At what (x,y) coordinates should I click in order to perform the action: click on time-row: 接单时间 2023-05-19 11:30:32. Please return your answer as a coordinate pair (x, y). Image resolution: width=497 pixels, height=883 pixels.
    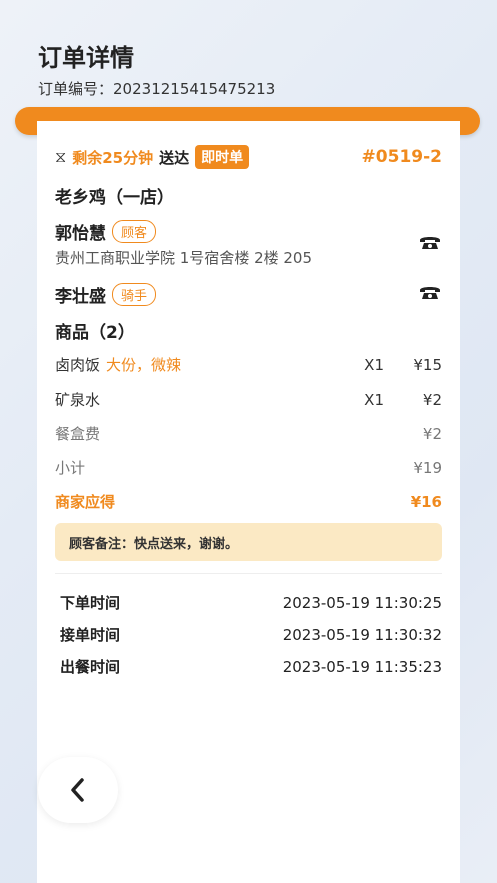
    Looking at the image, I should click on (248, 634).